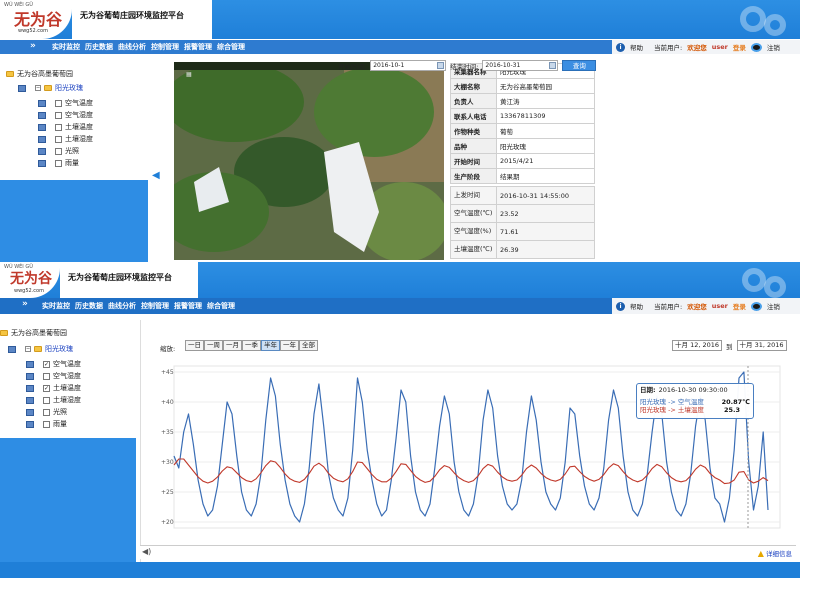 The image size is (816, 600). Describe the element at coordinates (520, 65) in the screenshot. I see `end-date-input: 2016-10-31` at that location.